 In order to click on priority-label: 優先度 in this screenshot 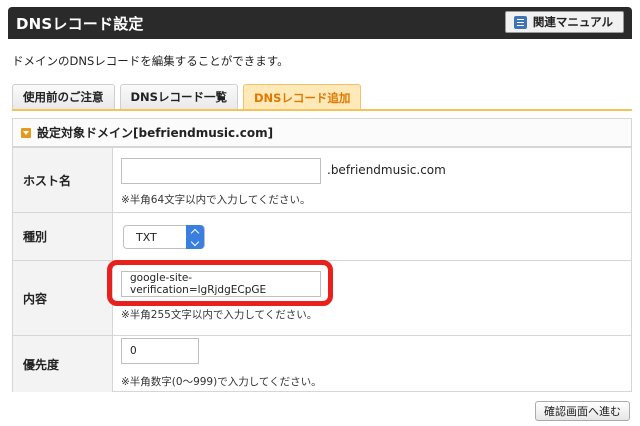, I will do `click(63, 364)`.